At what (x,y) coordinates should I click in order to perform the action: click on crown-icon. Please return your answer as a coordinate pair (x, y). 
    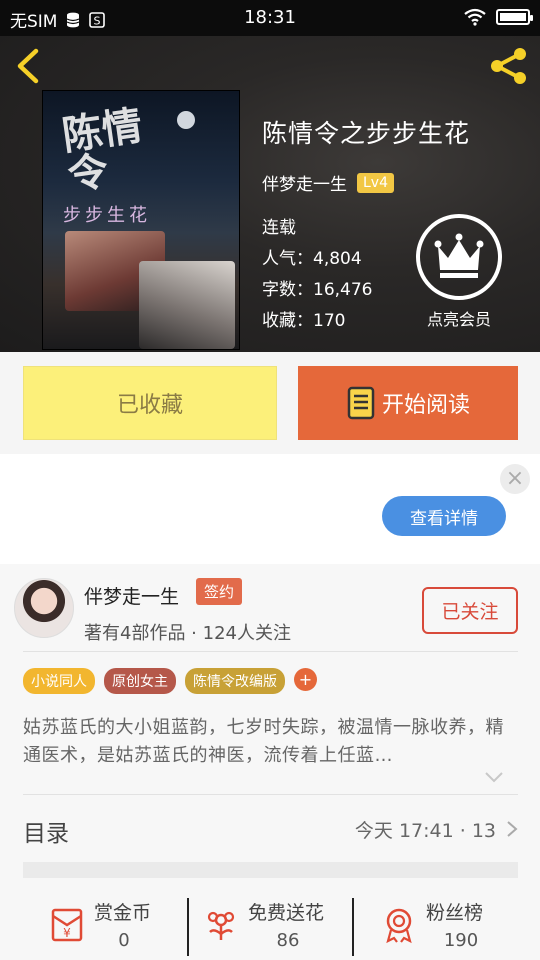
    Looking at the image, I should click on (459, 255).